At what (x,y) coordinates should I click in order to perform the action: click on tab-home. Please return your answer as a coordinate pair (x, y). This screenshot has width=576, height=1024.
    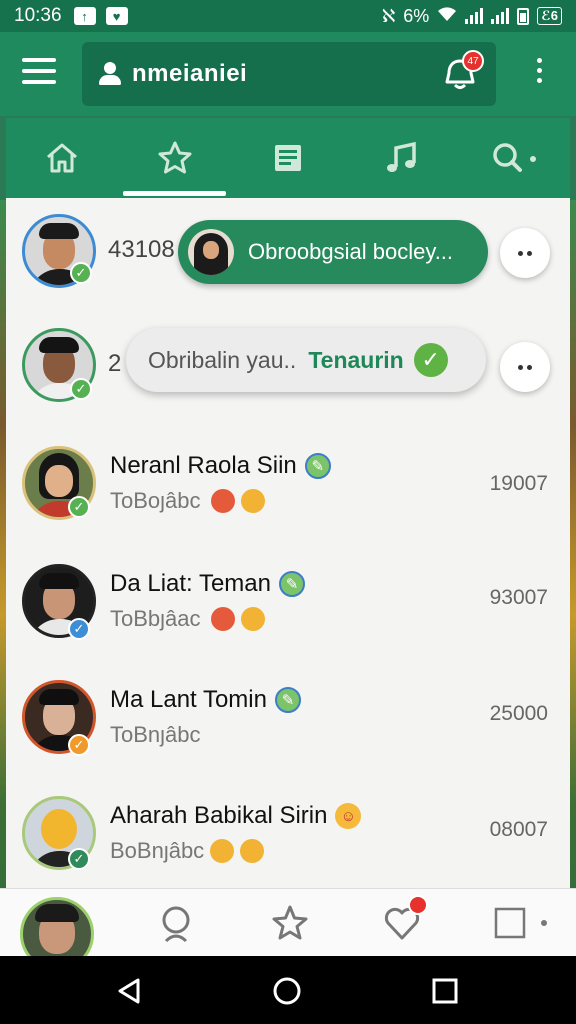
    Looking at the image, I should click on (62, 158).